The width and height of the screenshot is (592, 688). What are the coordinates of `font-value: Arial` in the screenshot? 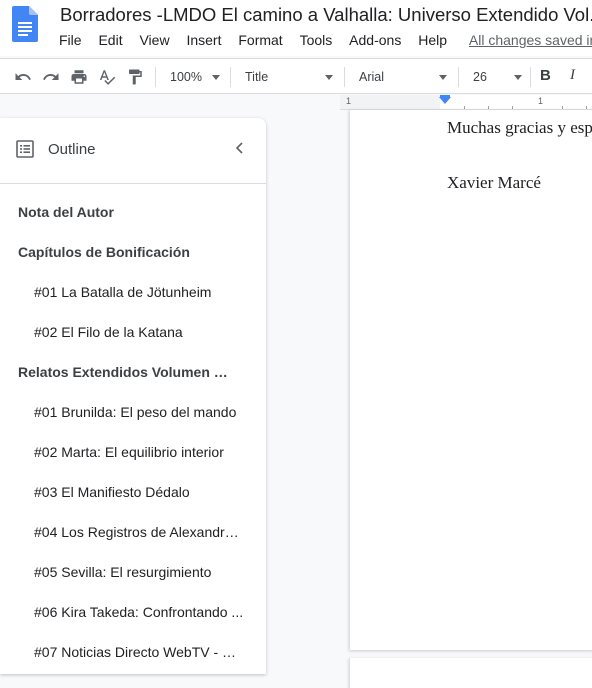 It's located at (372, 77).